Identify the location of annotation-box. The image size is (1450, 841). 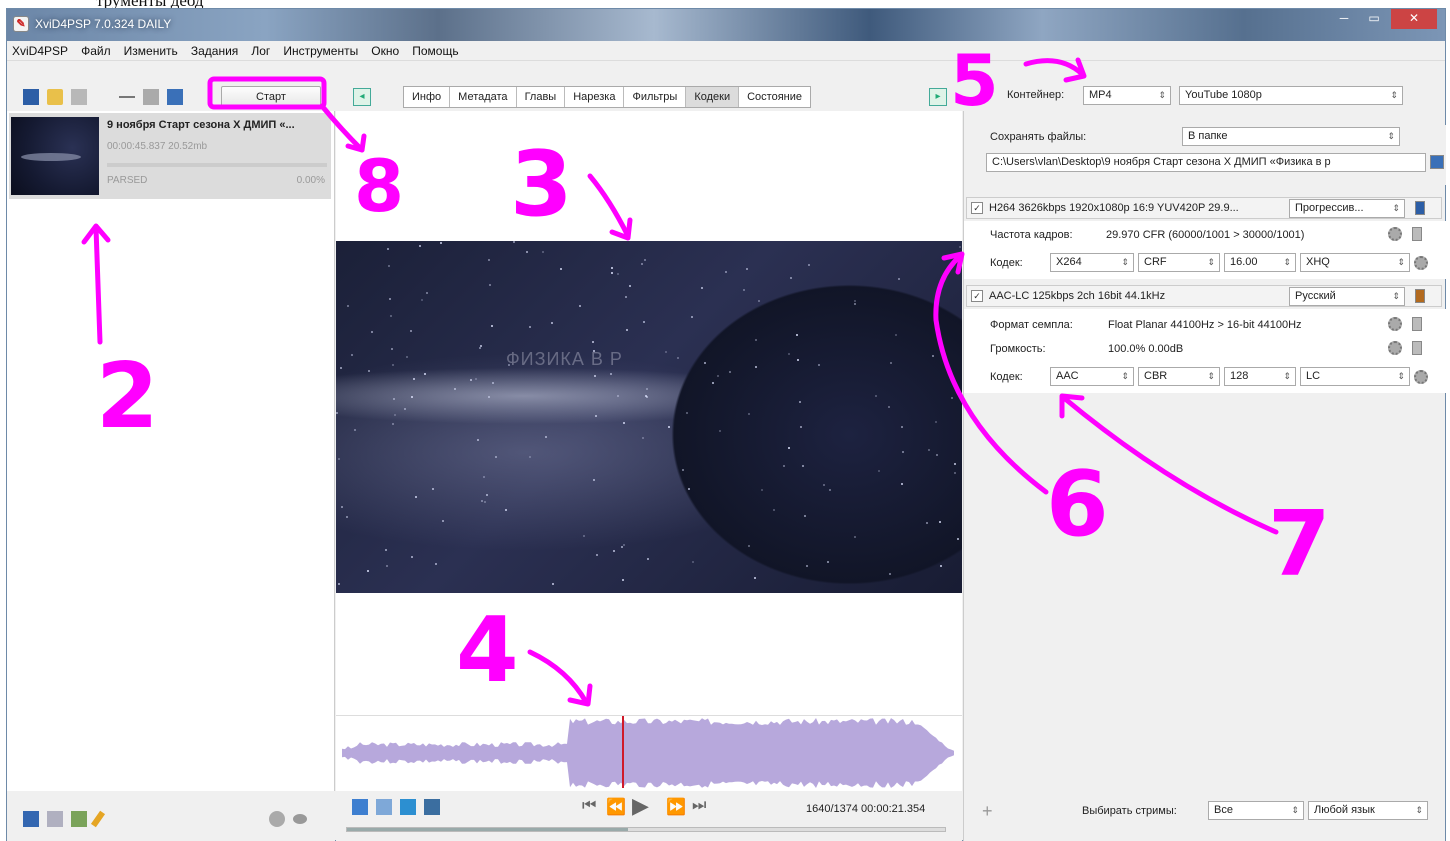
(267, 93).